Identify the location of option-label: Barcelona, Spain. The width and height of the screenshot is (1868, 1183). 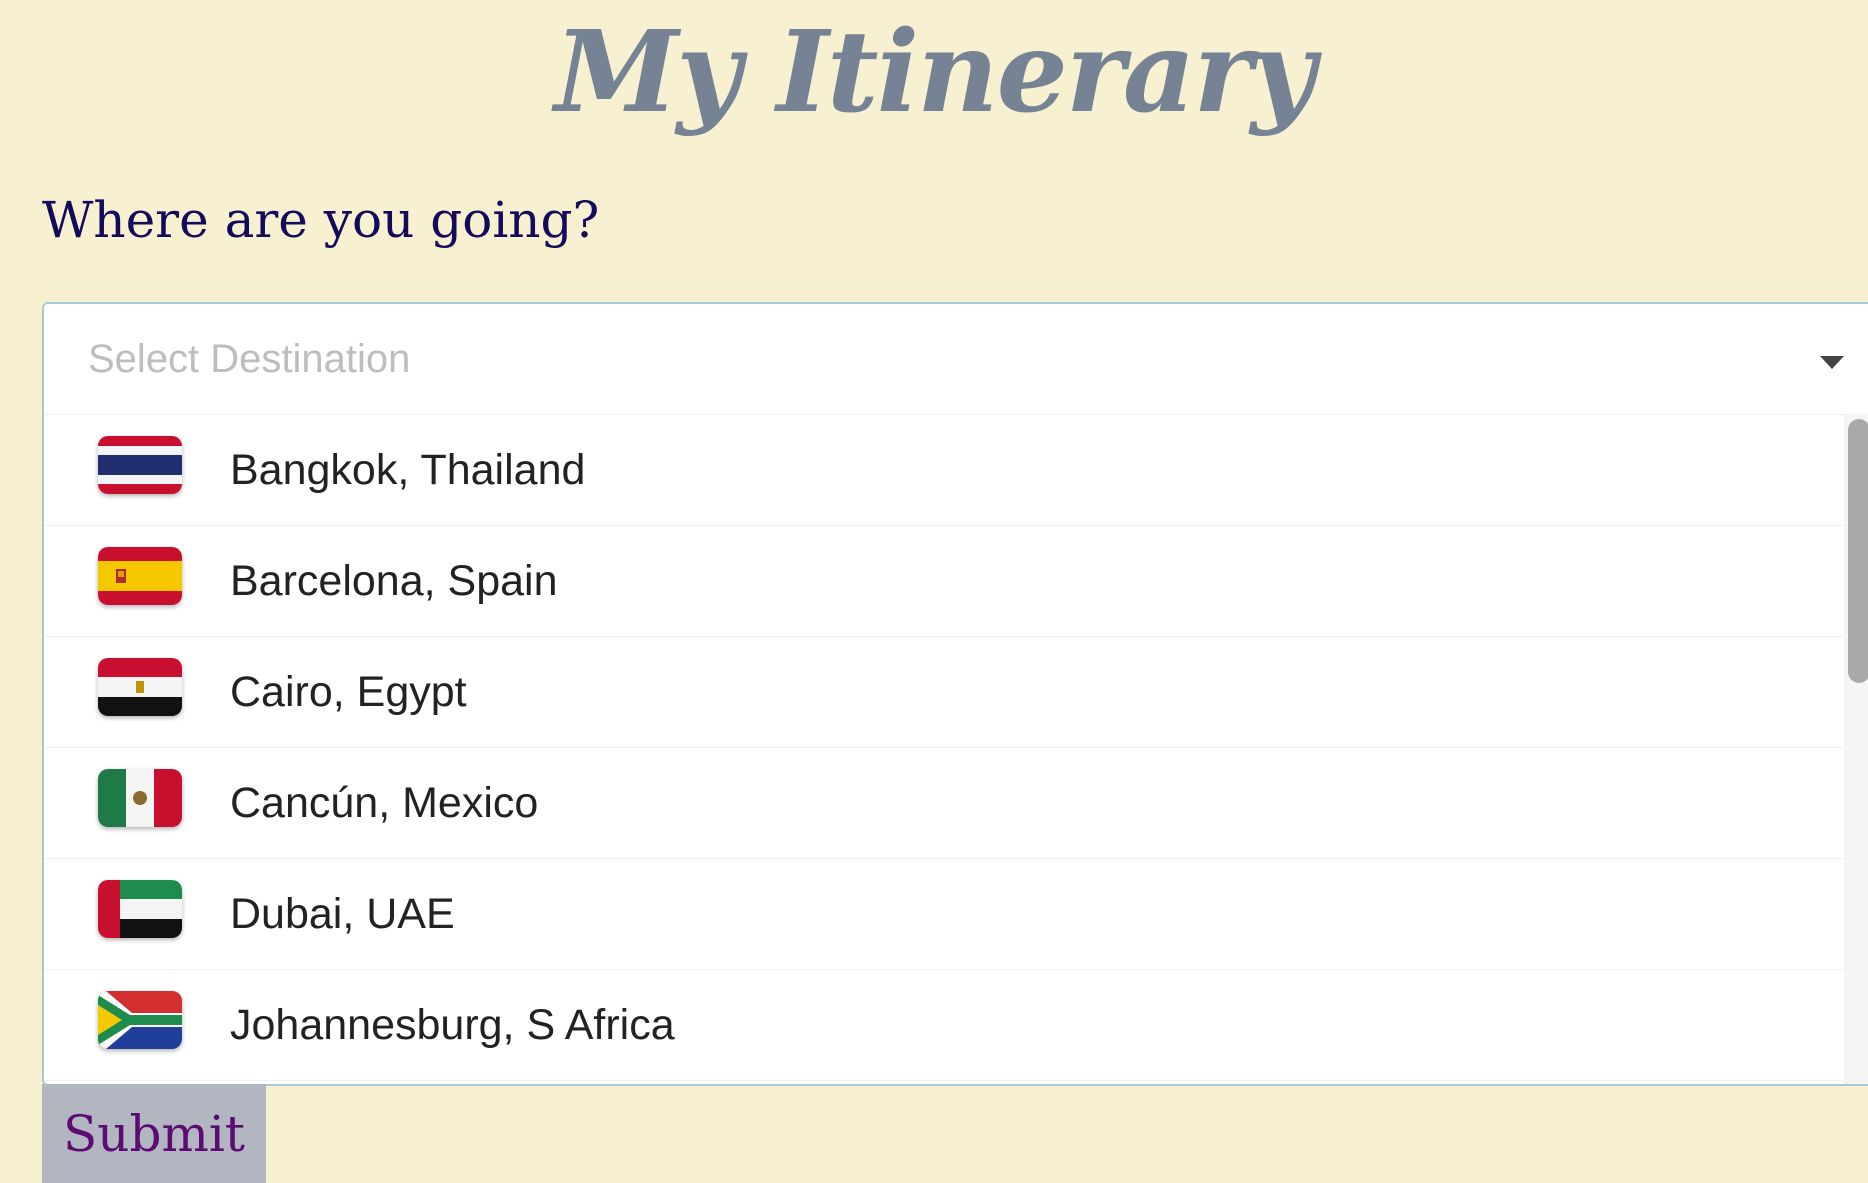
(394, 581).